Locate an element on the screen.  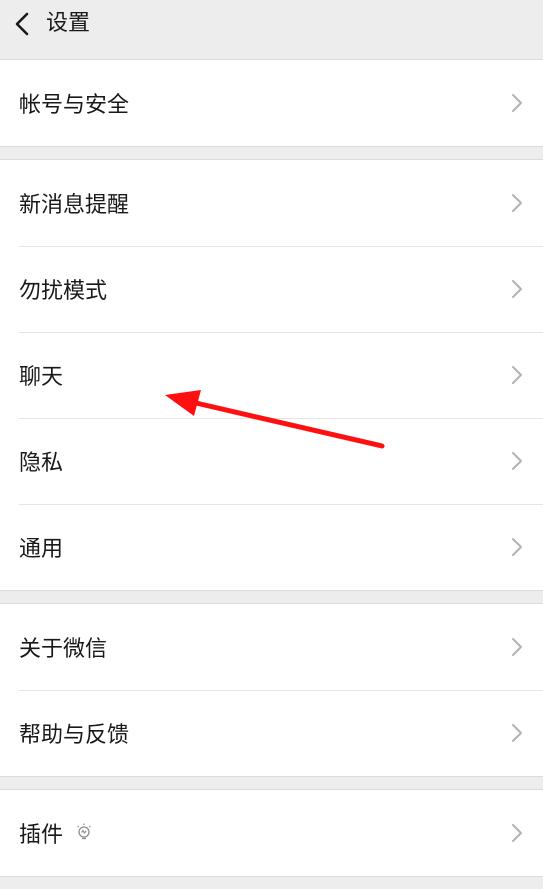
page-title: 设置 is located at coordinates (68, 23).